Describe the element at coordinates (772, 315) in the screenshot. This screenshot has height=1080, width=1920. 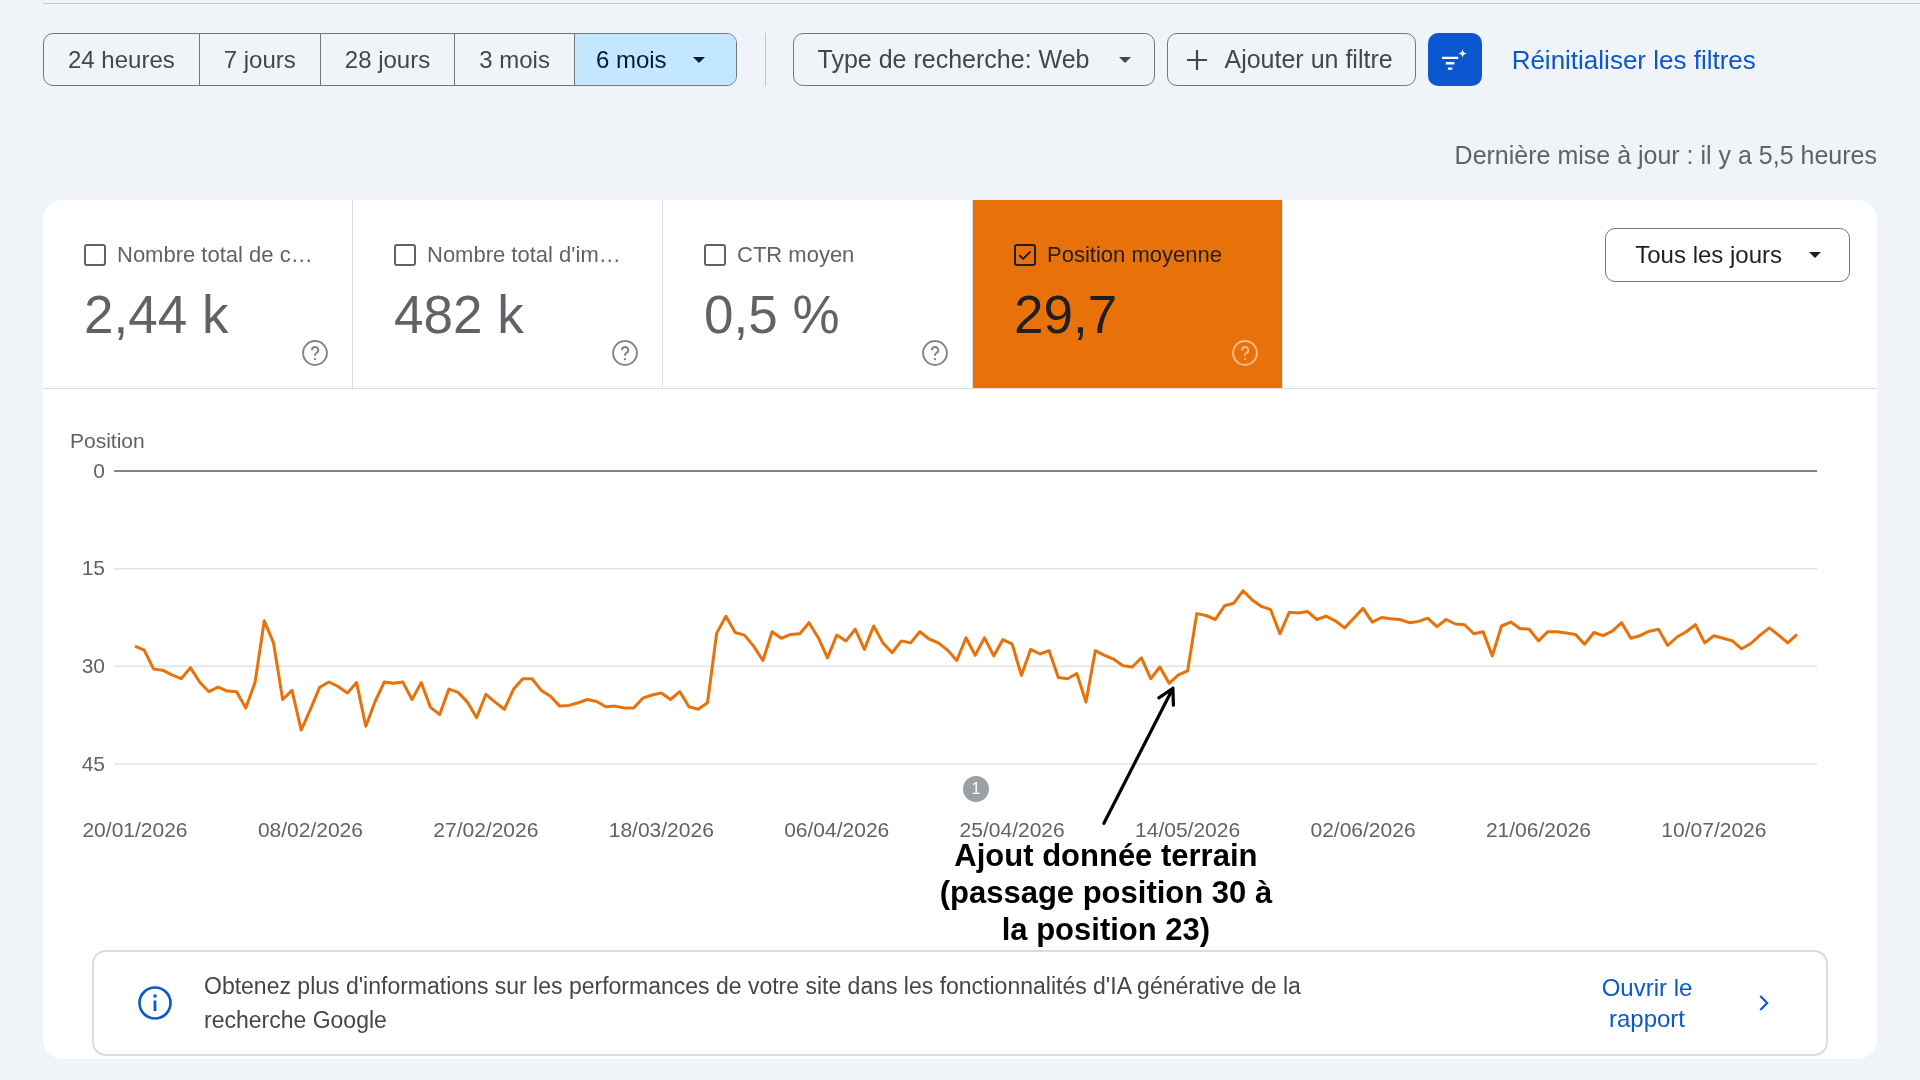
I see `metric-value: 0,5 %` at that location.